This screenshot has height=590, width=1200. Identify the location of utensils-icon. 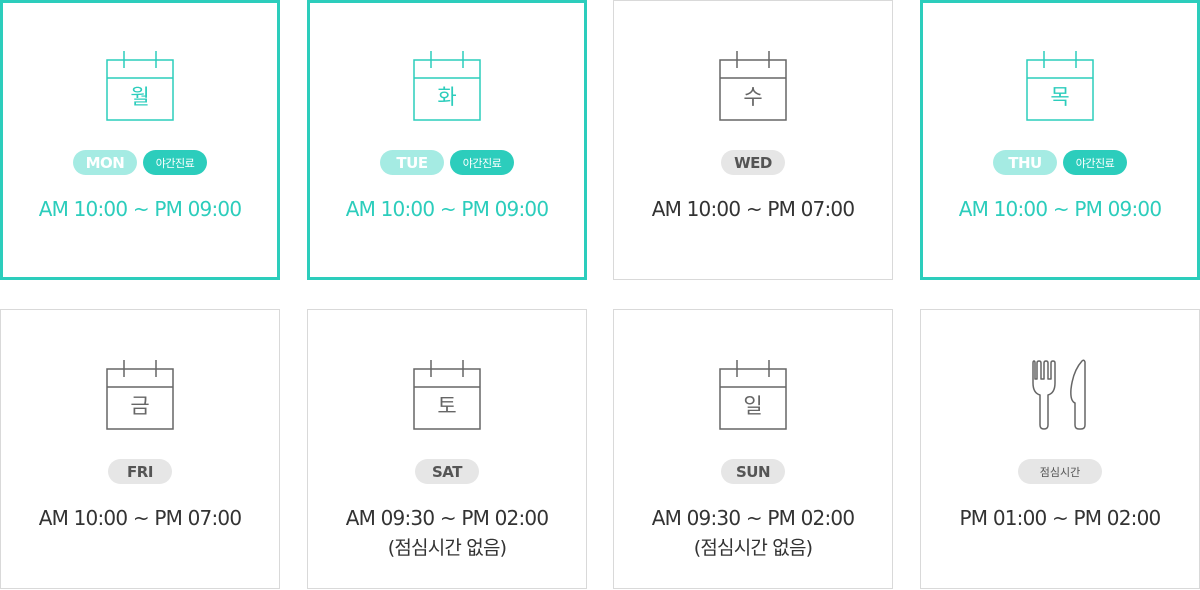
(1060, 395).